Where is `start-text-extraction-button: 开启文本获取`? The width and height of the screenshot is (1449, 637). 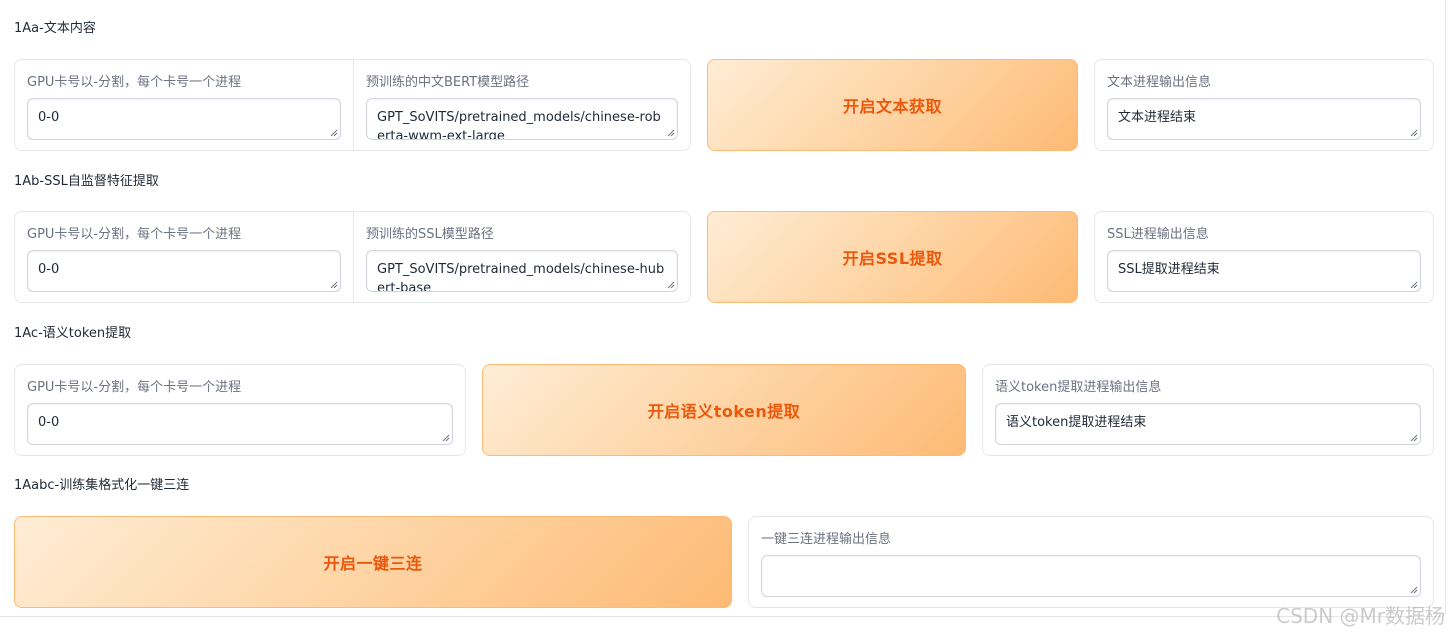 start-text-extraction-button: 开启文本获取 is located at coordinates (892, 105).